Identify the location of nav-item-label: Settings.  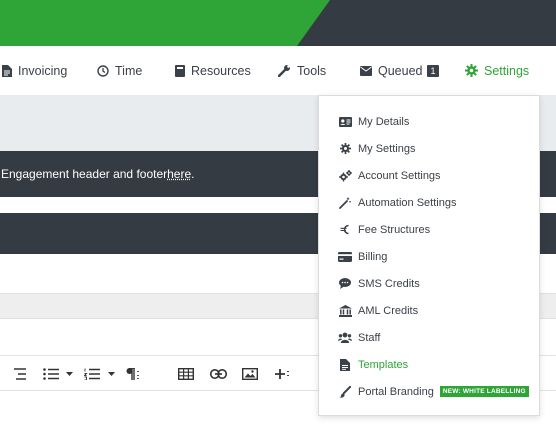
(507, 70).